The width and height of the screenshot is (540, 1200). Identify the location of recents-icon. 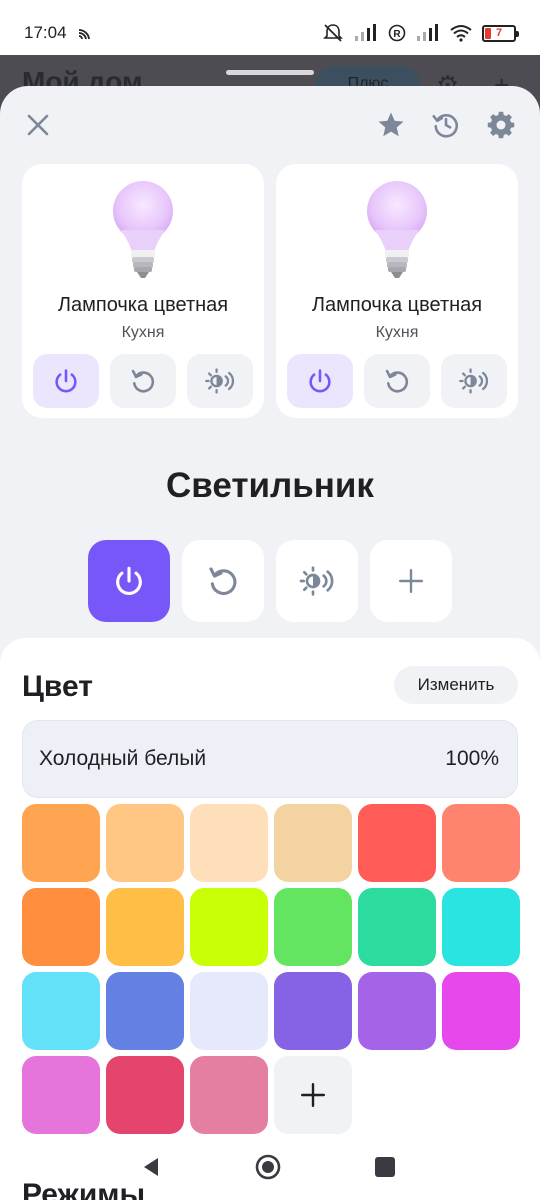
(385, 1167).